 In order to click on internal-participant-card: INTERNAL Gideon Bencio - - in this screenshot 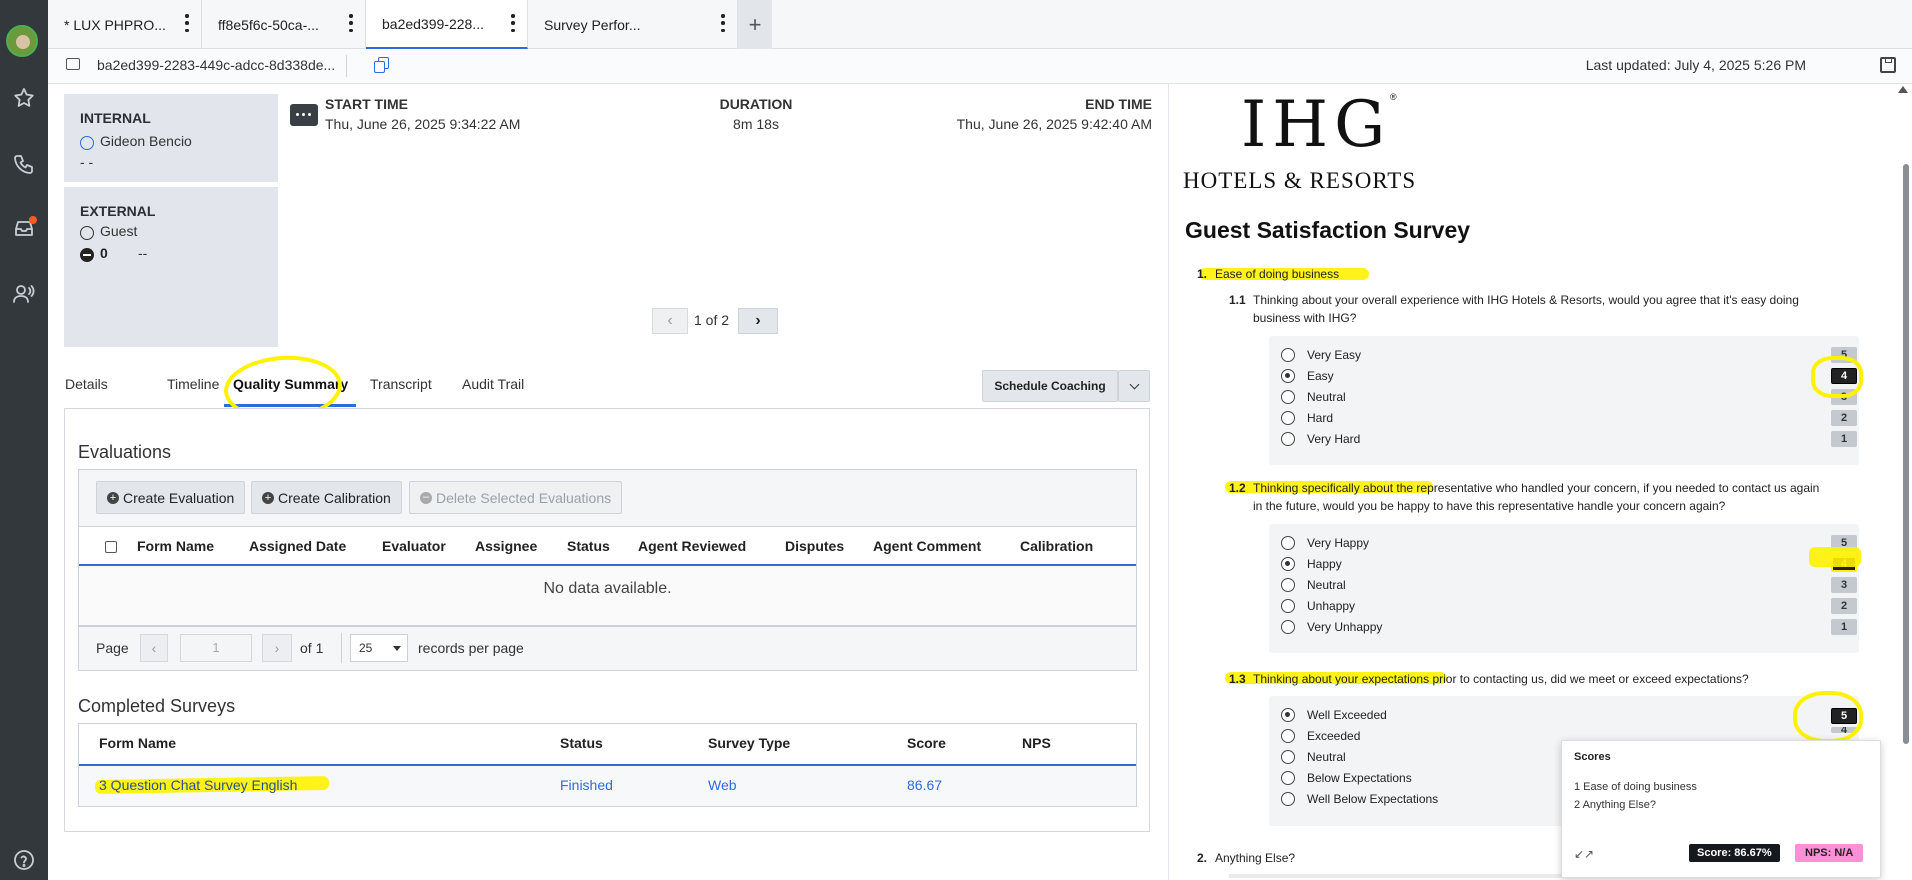, I will do `click(171, 138)`.